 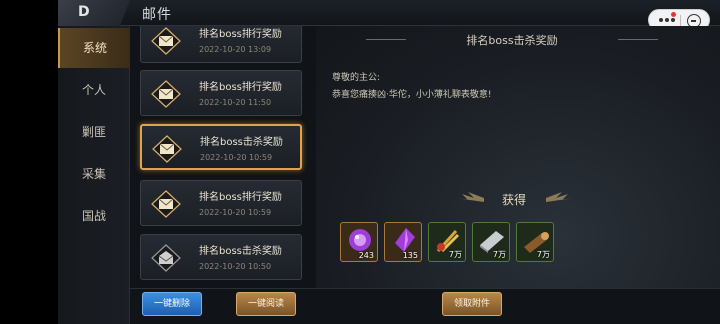 I want to click on more-dots-icon, so click(x=667, y=21).